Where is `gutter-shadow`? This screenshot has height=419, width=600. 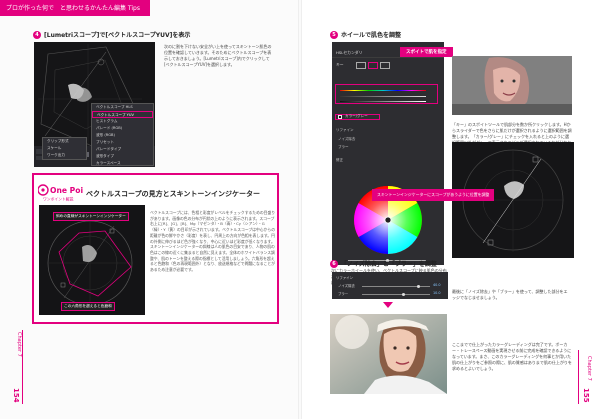 gutter-shadow is located at coordinates (300, 209).